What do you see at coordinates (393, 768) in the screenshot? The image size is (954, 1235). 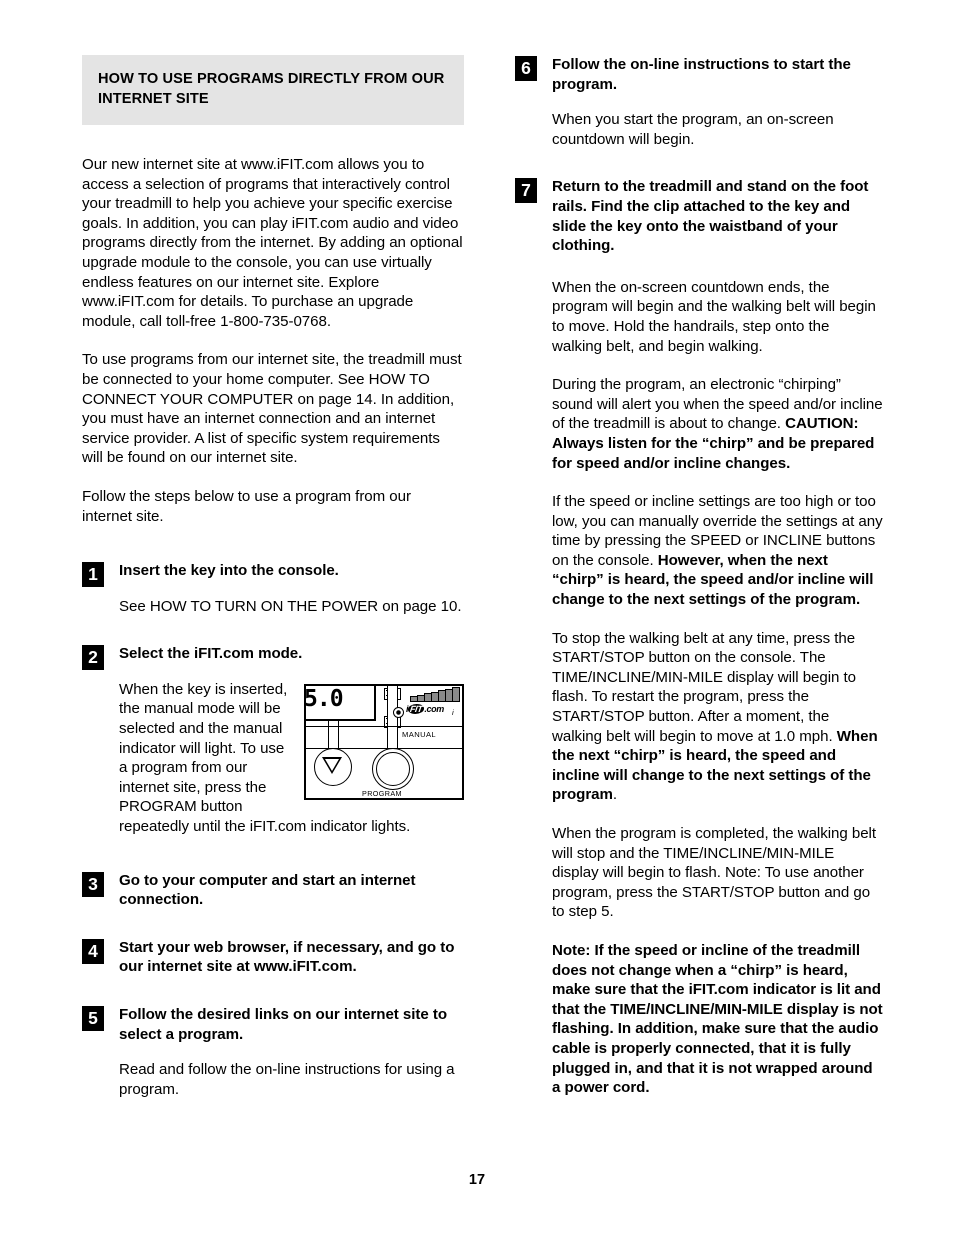 I see `program-button-inner` at bounding box center [393, 768].